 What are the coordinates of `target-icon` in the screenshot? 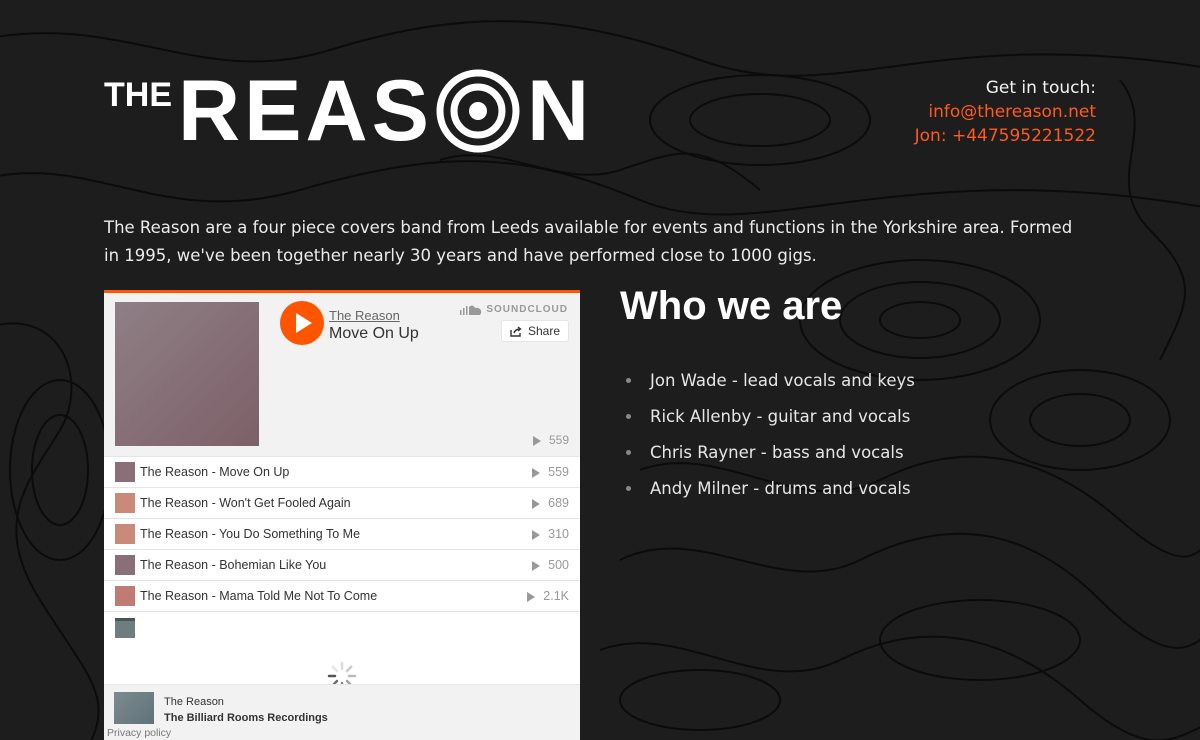 It's located at (478, 111).